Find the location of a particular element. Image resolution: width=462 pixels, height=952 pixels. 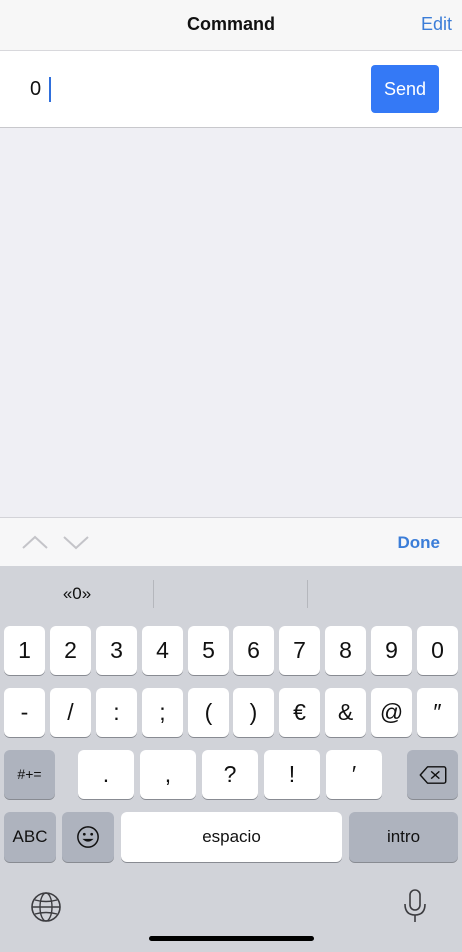

key-8: 8 is located at coordinates (345, 650).